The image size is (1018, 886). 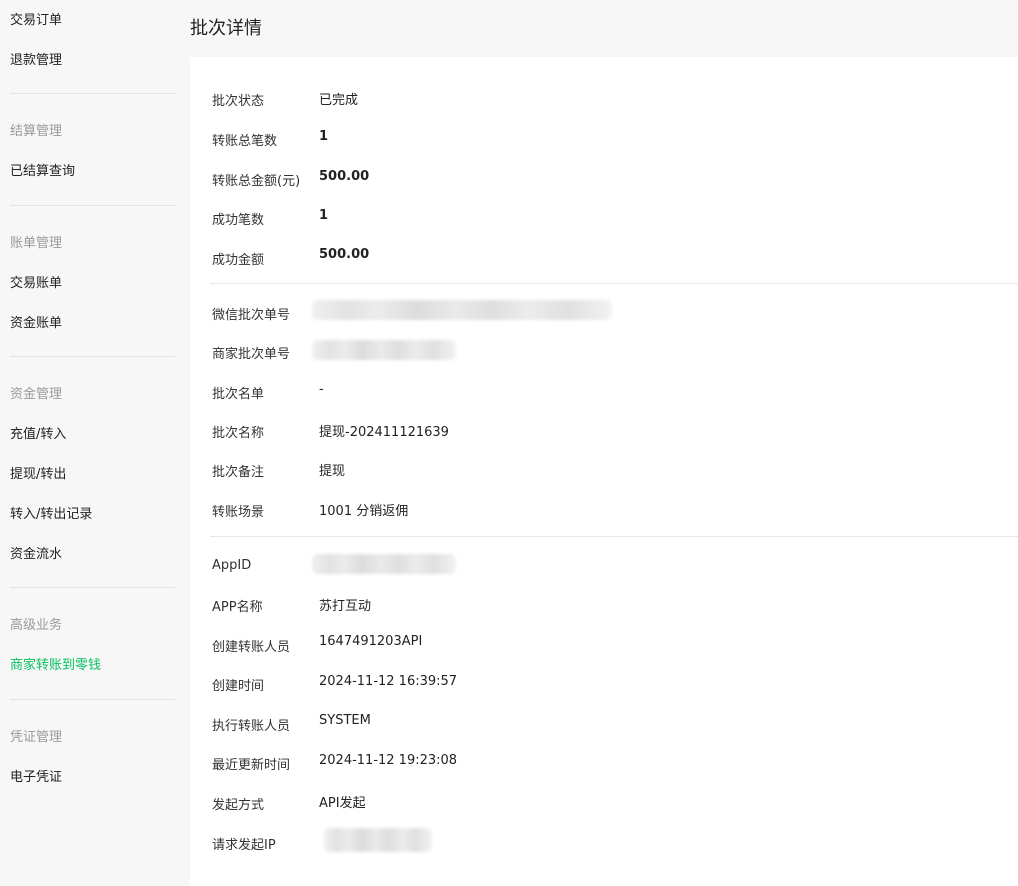 What do you see at coordinates (42, 169) in the screenshot?
I see `sidebar-item-settled-query: 已结算查询` at bounding box center [42, 169].